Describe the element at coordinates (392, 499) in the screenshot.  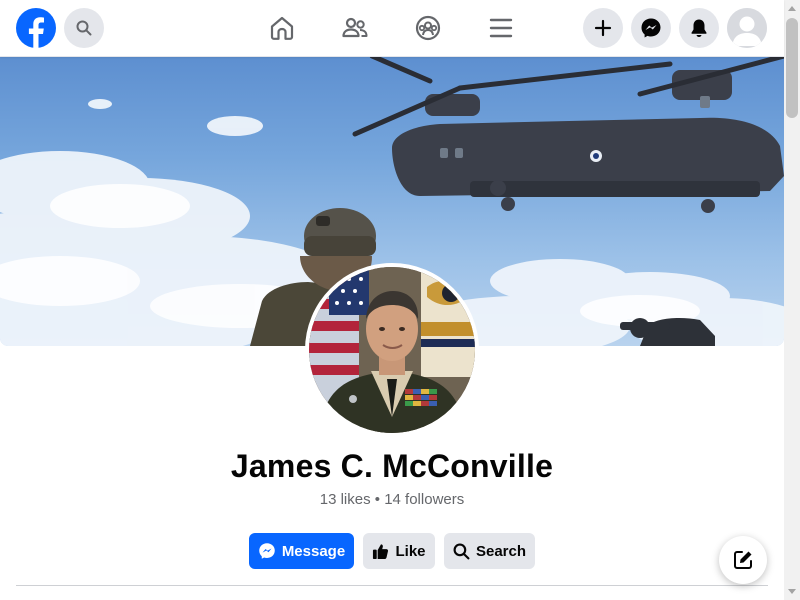
I see `profile-stats: 13 likes • 14 followers` at that location.